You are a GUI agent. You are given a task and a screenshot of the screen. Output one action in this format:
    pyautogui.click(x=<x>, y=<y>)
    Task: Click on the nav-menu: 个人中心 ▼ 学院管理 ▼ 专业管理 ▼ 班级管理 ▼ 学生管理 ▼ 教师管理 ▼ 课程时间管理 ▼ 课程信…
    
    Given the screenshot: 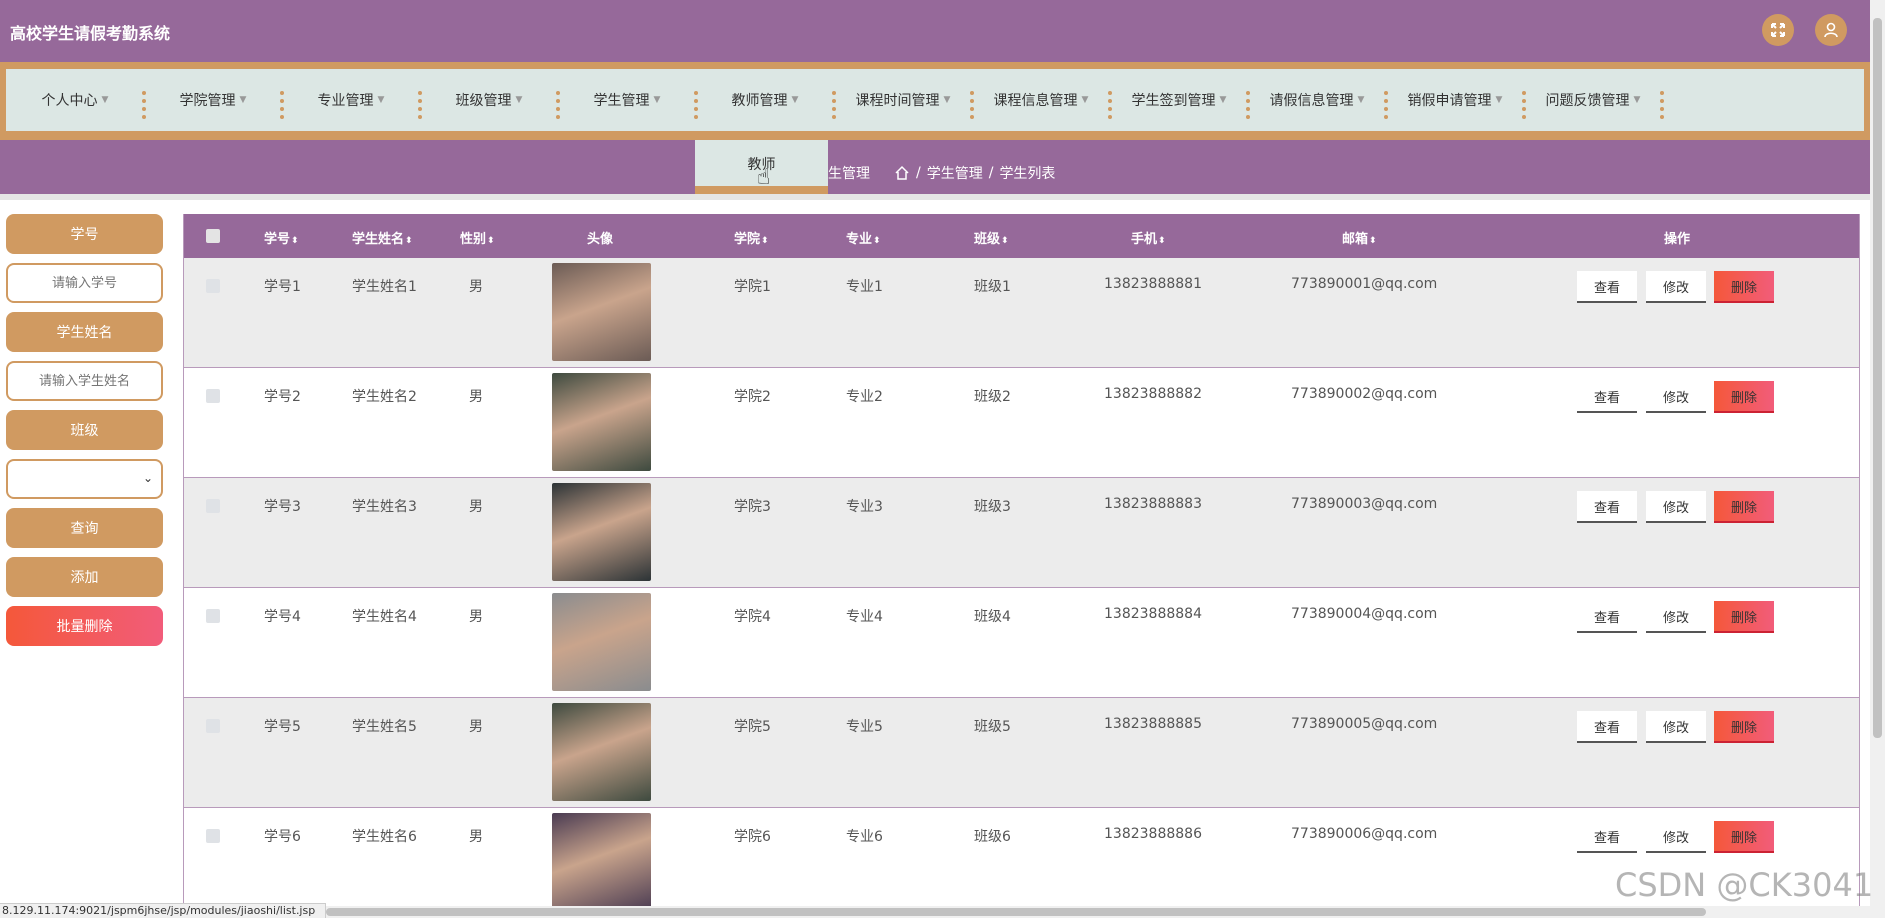 What is the action you would take?
    pyautogui.click(x=935, y=100)
    